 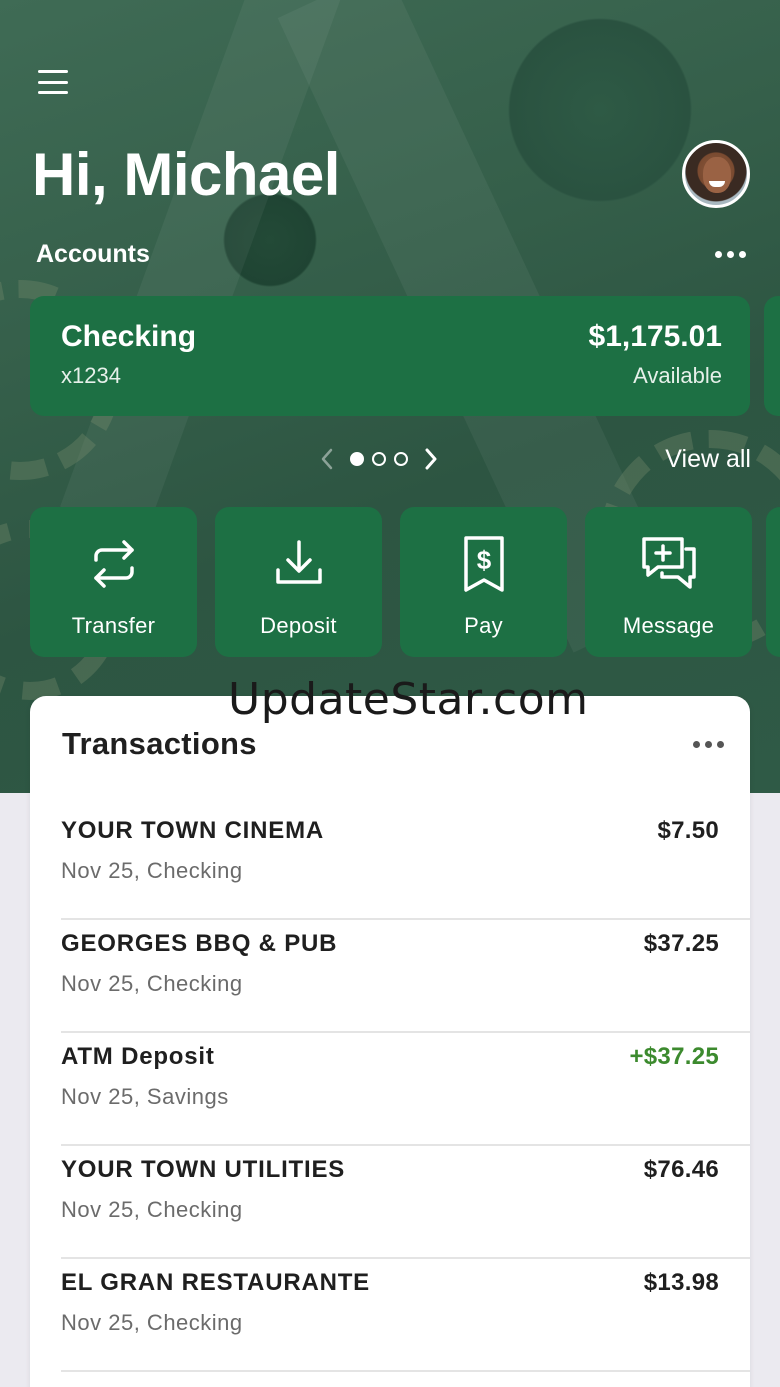 What do you see at coordinates (53, 82) in the screenshot?
I see `menu-icon` at bounding box center [53, 82].